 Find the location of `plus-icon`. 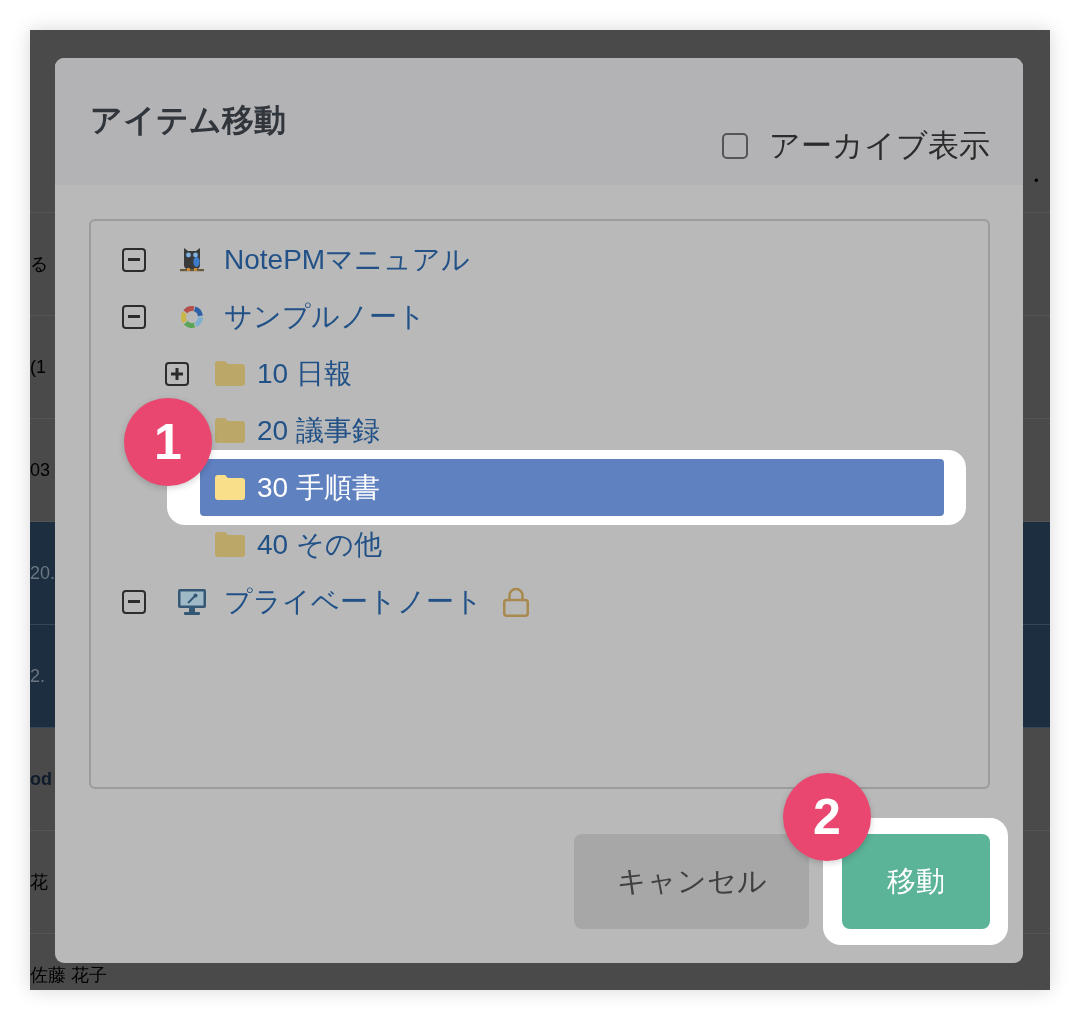

plus-icon is located at coordinates (177, 373).